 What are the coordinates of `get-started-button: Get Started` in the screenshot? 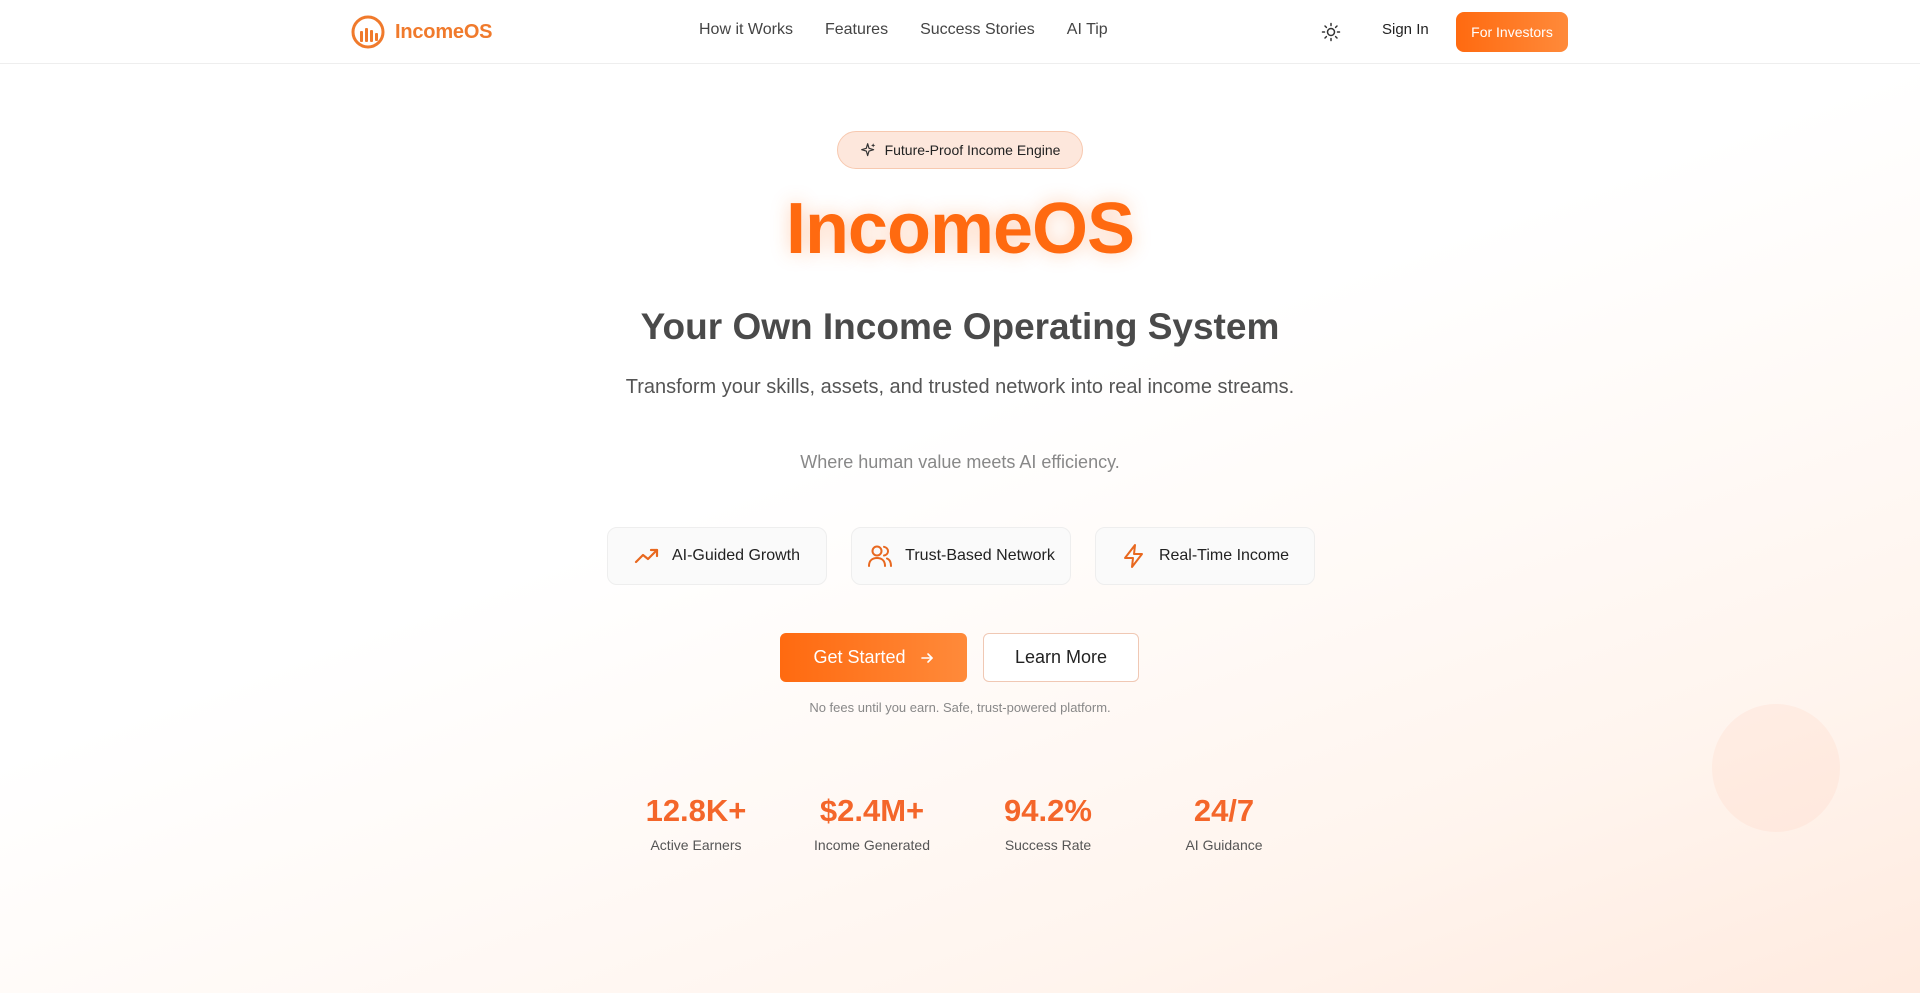 It's located at (873, 657).